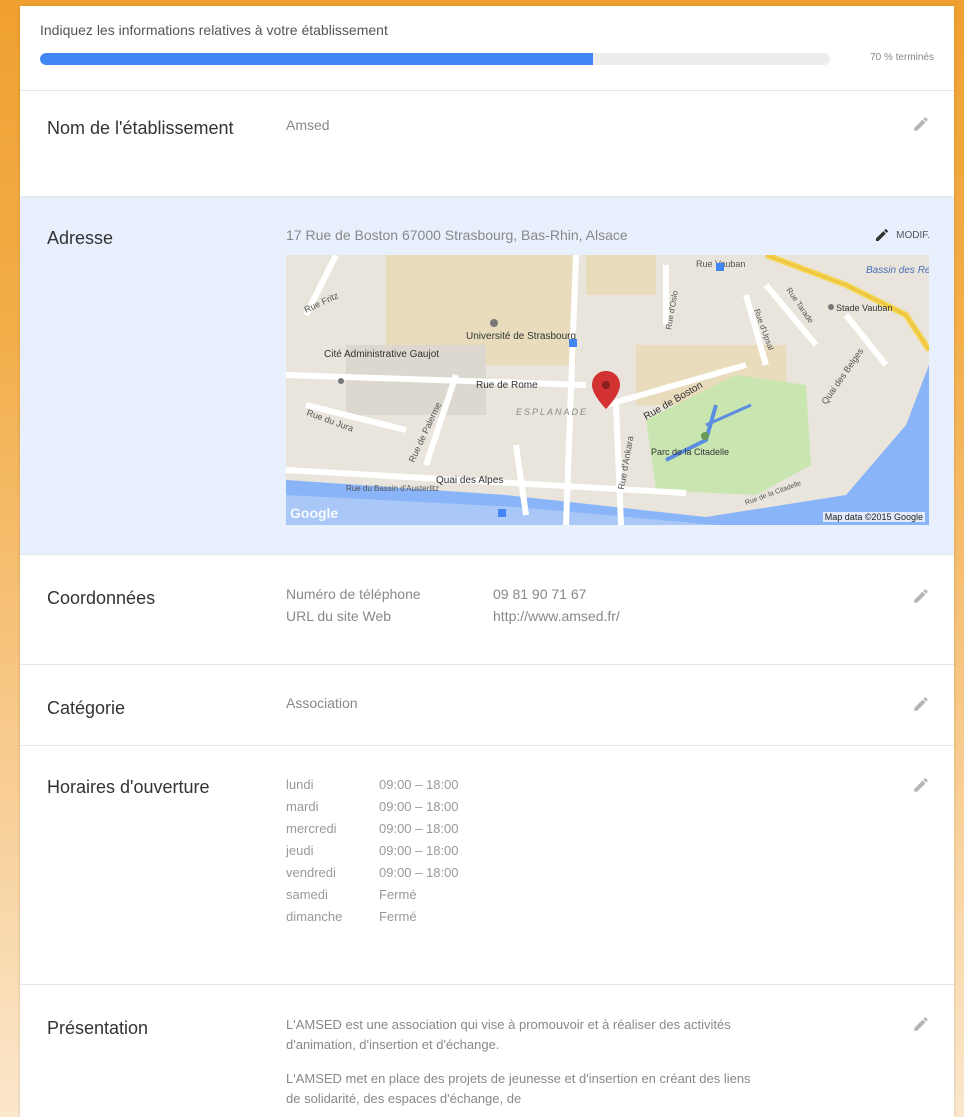  I want to click on hours-row: lundi 09:00 – 18:00, so click(372, 785).